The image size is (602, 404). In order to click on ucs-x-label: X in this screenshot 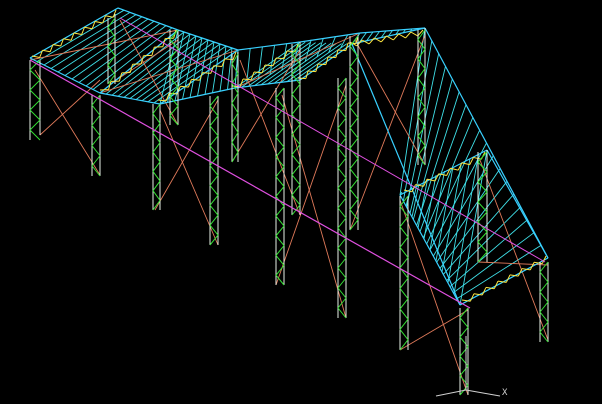, I will do `click(504, 393)`.